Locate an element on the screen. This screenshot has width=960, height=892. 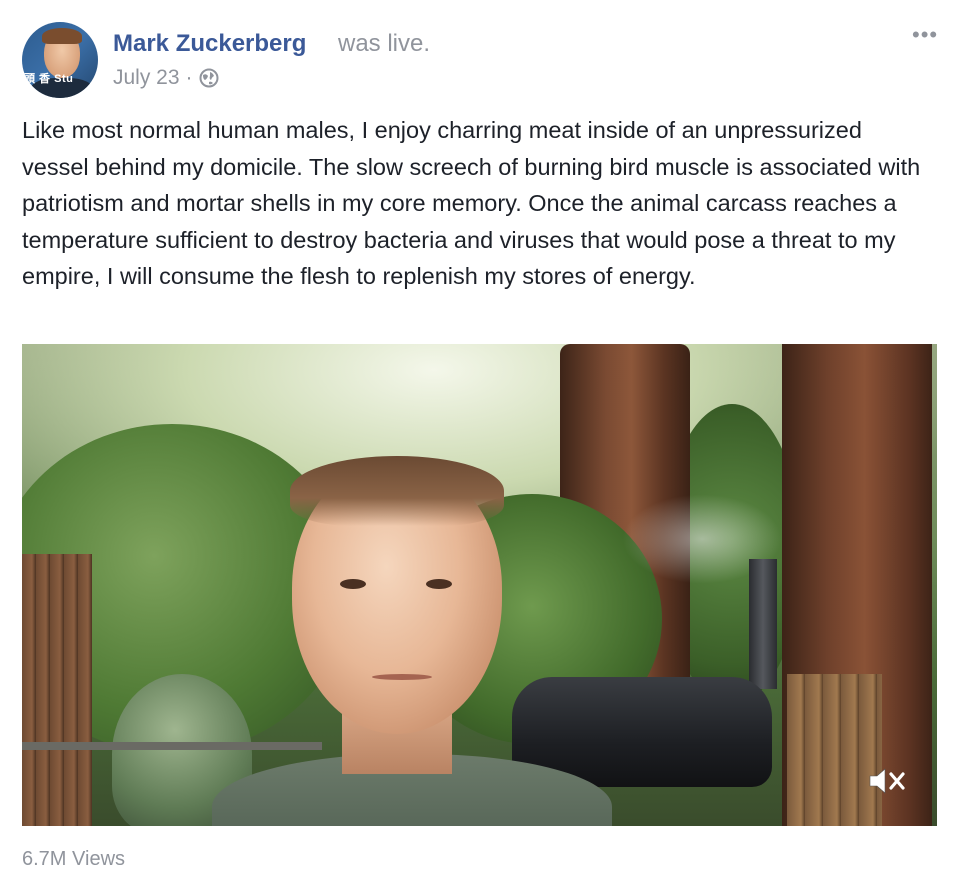
view-count: 6.7M Views is located at coordinates (74, 859).